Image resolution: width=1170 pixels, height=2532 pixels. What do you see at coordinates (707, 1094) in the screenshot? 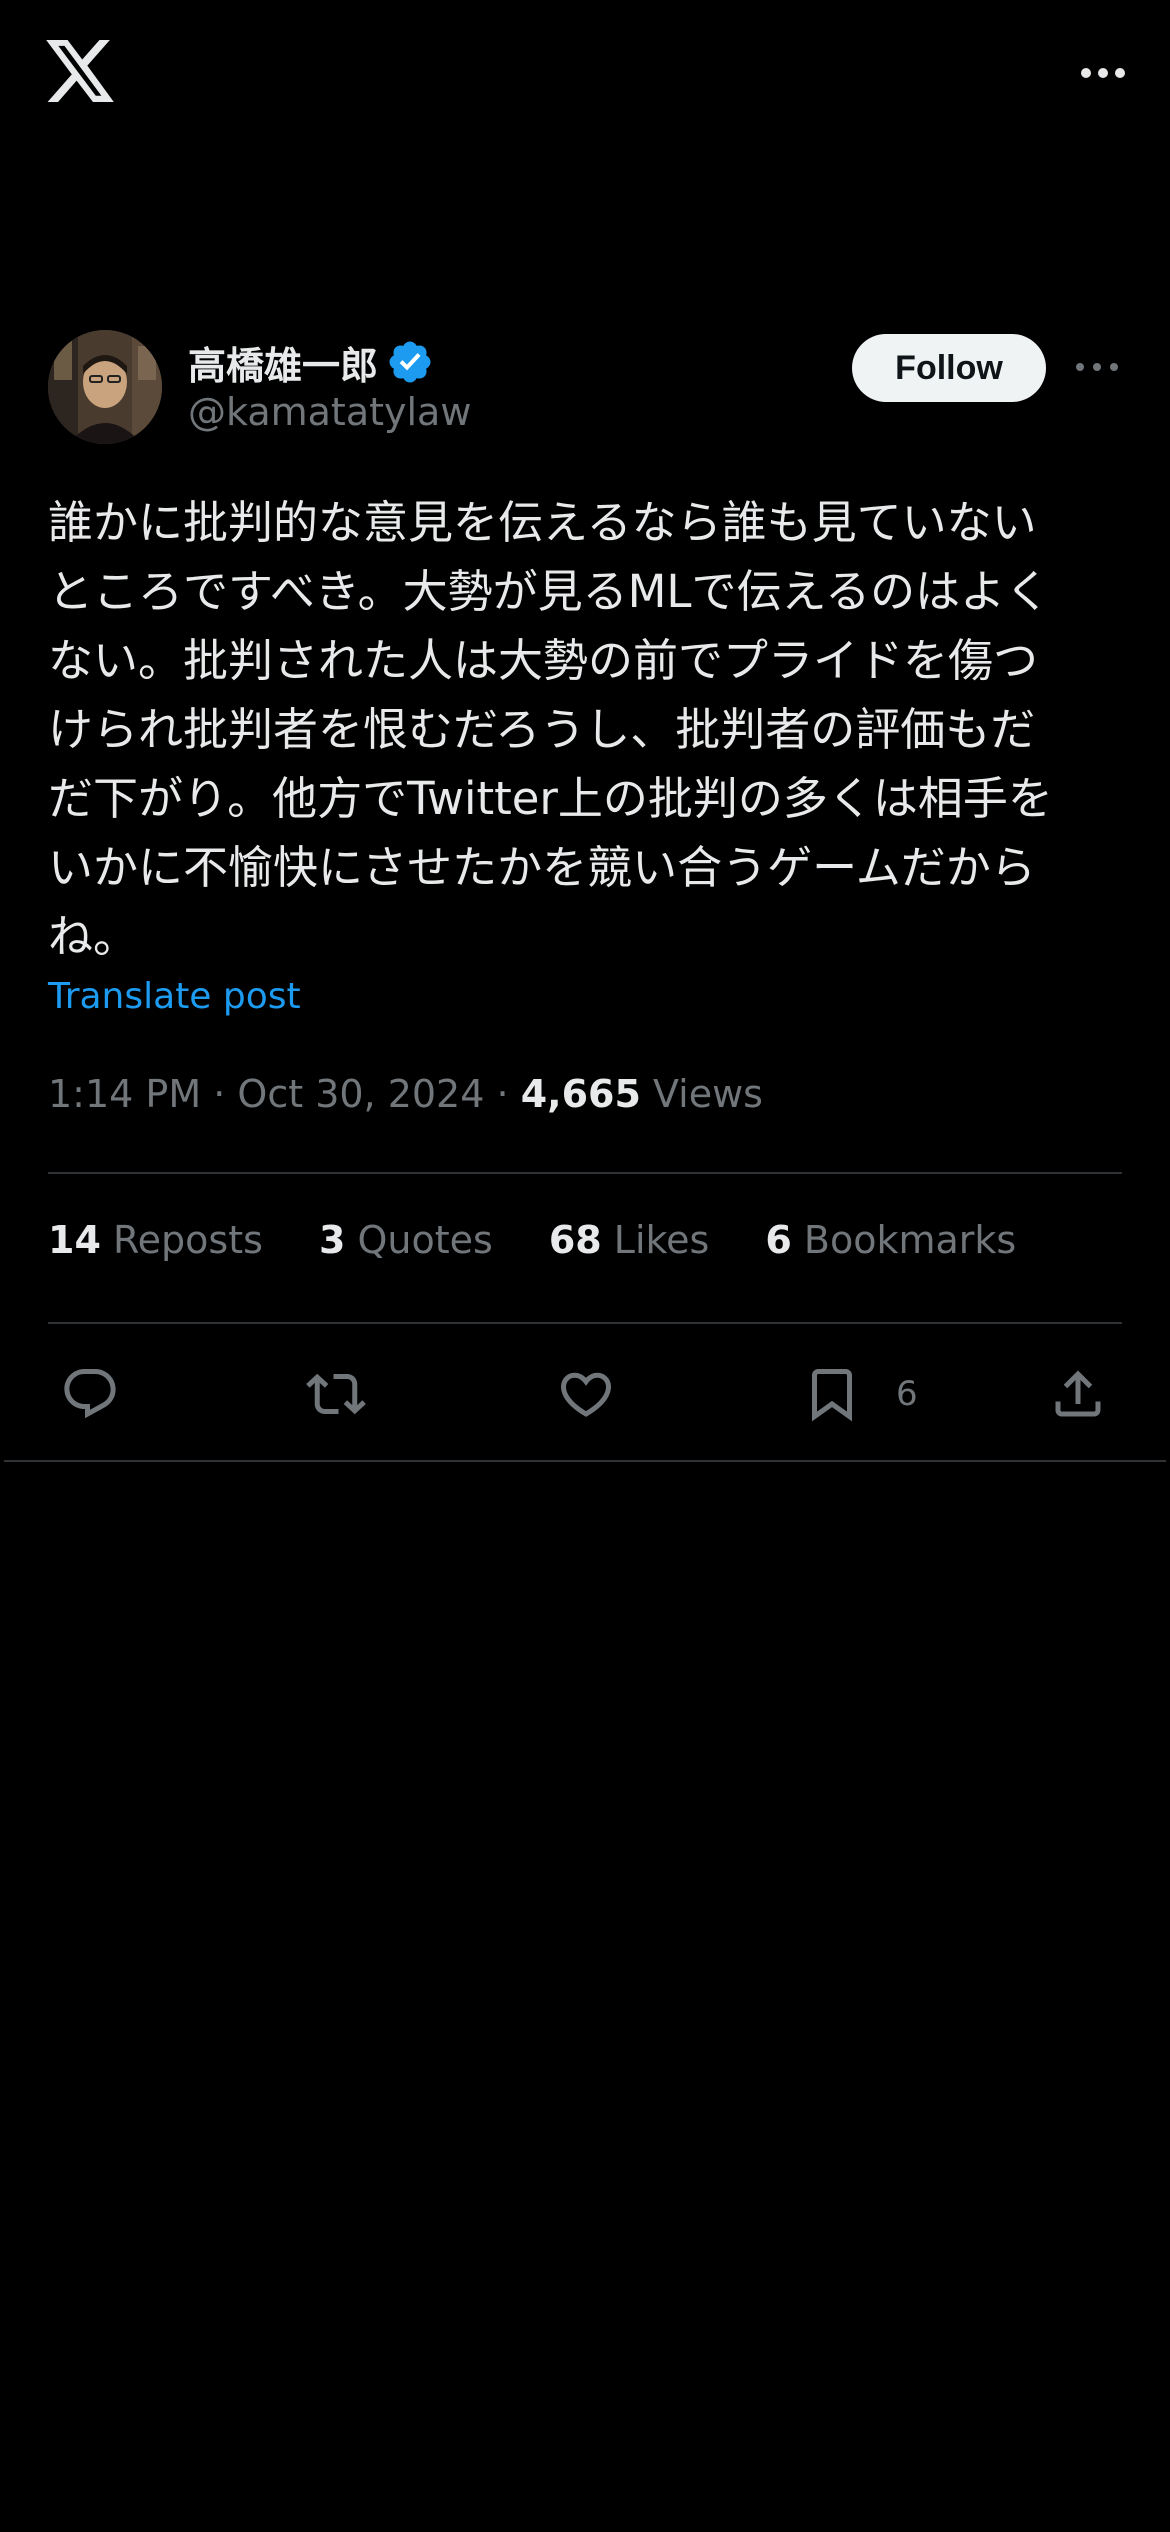
I see `views-label: Views` at bounding box center [707, 1094].